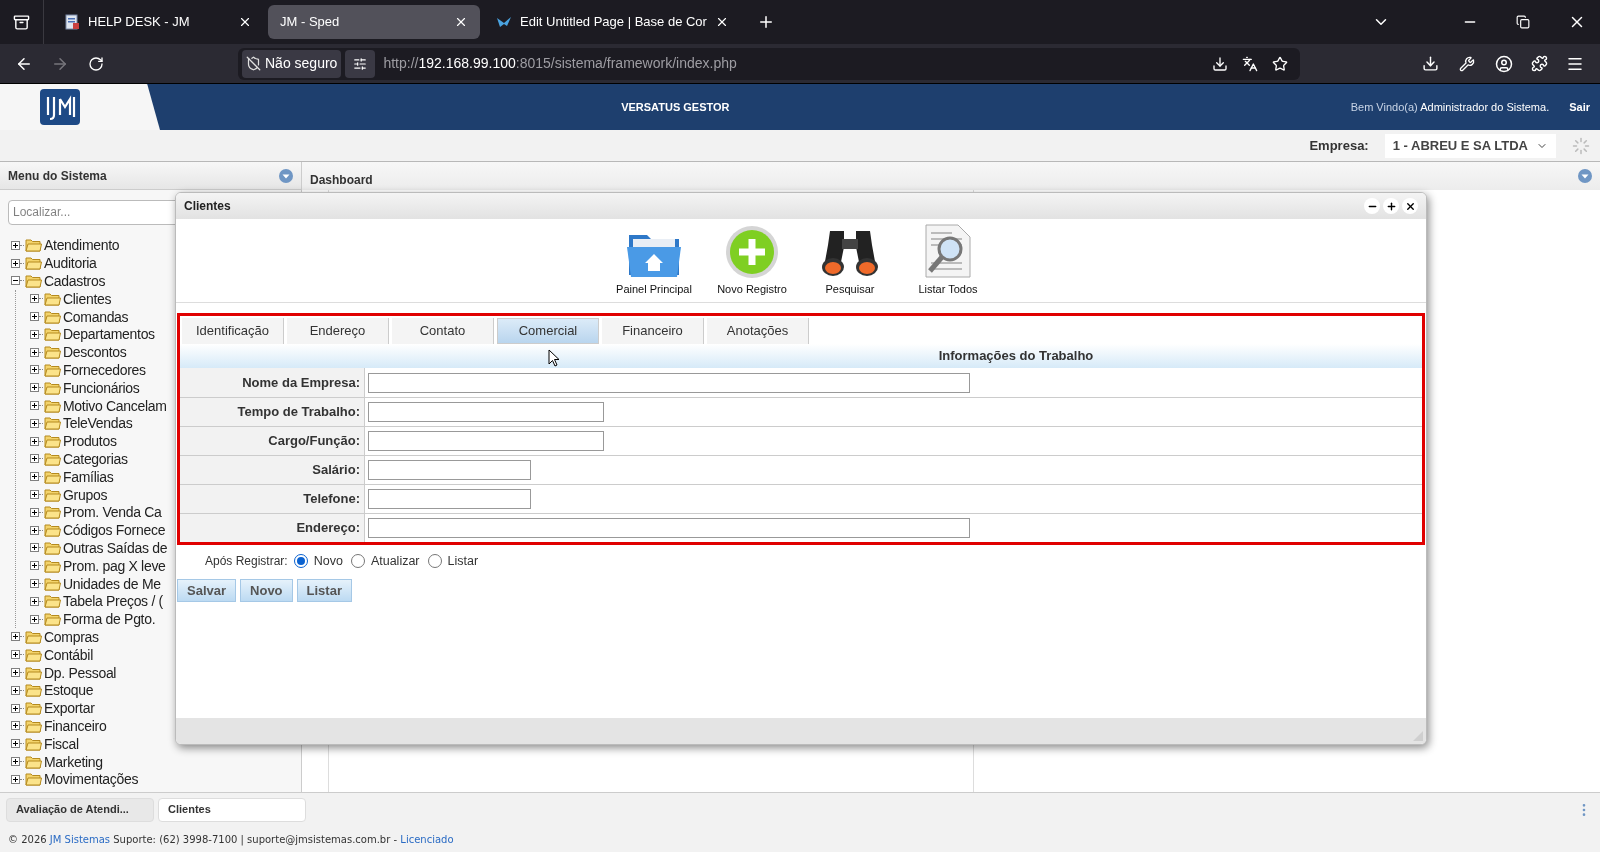 The height and width of the screenshot is (852, 1600). What do you see at coordinates (96, 63) in the screenshot?
I see `reload-icon` at bounding box center [96, 63].